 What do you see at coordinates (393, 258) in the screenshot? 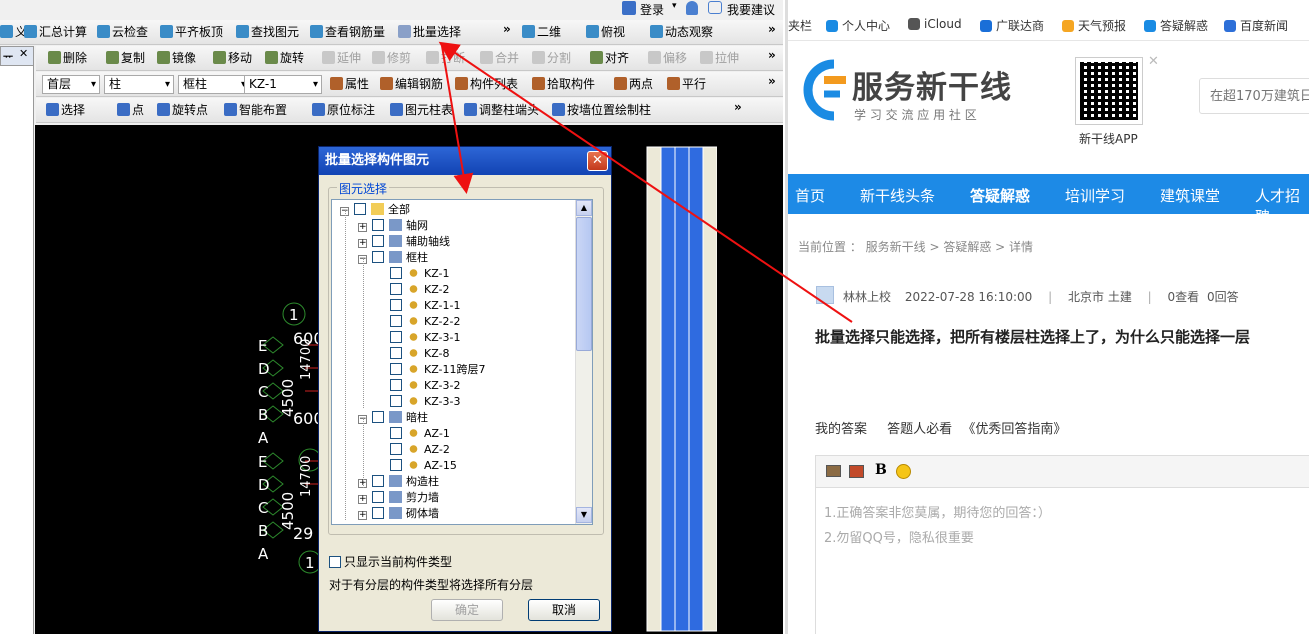
I see `tree-item: − 框柱` at bounding box center [393, 258].